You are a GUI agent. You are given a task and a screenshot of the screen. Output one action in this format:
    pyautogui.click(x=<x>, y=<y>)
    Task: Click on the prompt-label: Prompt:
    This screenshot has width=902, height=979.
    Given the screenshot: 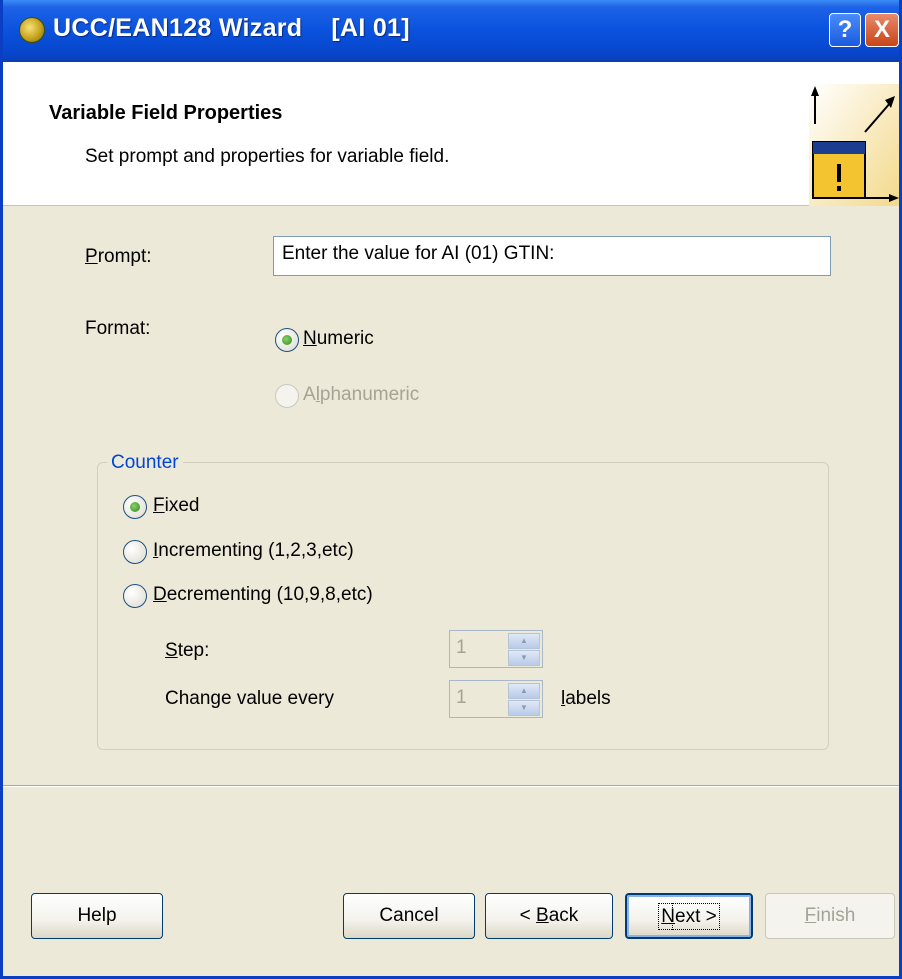 What is the action you would take?
    pyautogui.click(x=118, y=256)
    